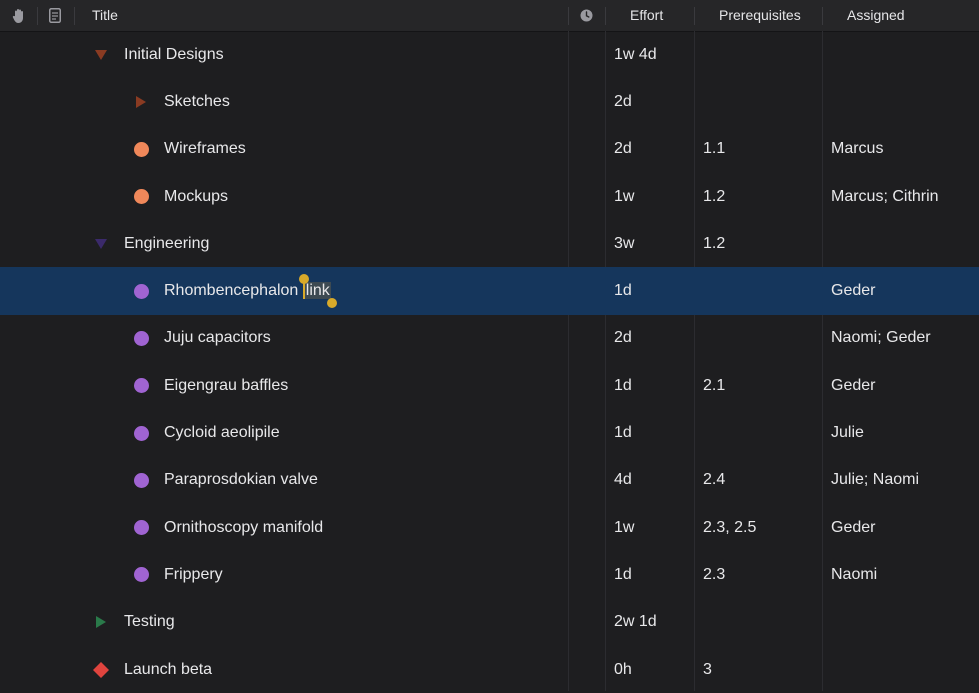  I want to click on row-effort: 3w, so click(624, 243).